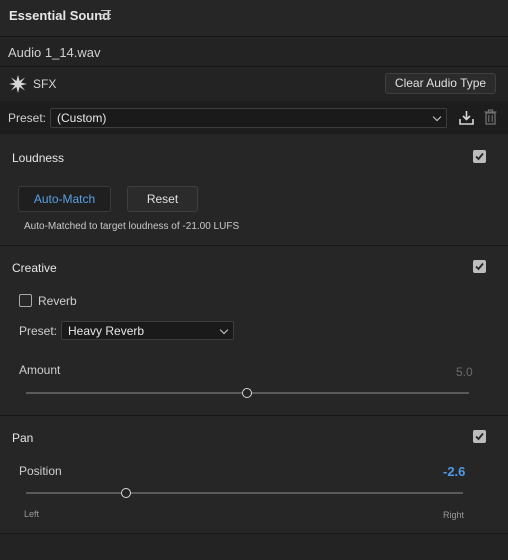 The height and width of the screenshot is (560, 508). What do you see at coordinates (466, 117) in the screenshot?
I see `save-preset-icon` at bounding box center [466, 117].